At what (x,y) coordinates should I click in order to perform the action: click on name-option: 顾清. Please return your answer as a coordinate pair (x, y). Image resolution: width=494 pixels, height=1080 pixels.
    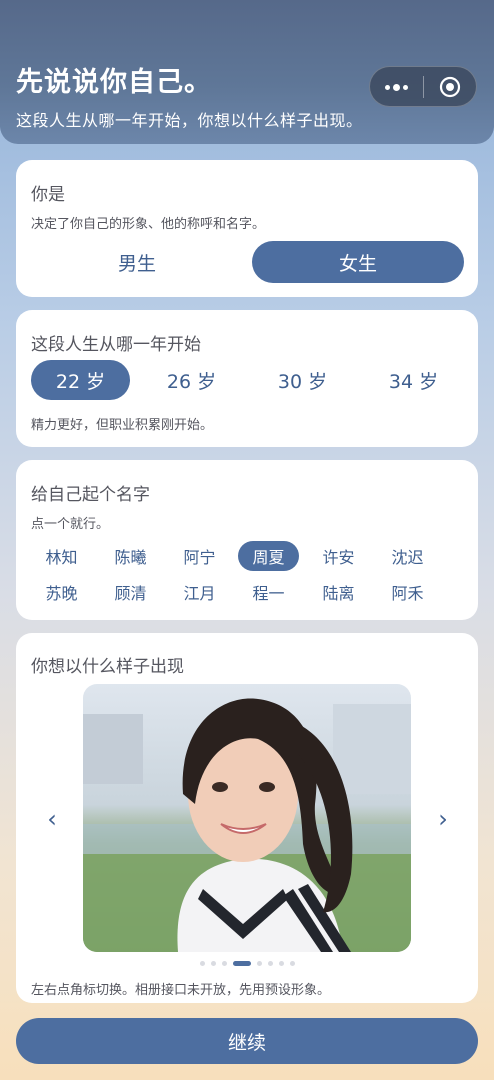
    Looking at the image, I should click on (130, 592).